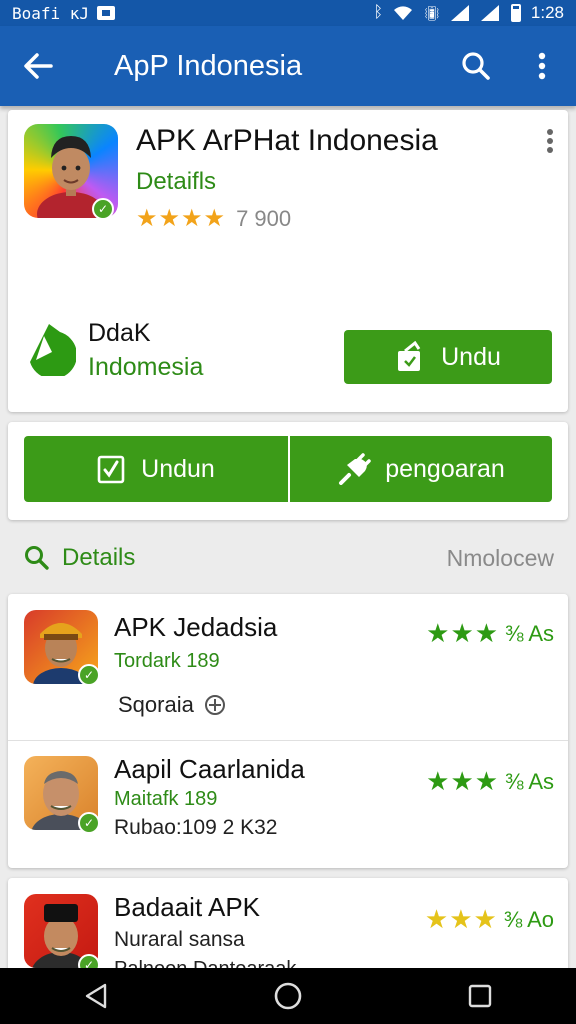 This screenshot has width=576, height=1024. I want to click on list-item-meta: Nuraral sansa, so click(179, 939).